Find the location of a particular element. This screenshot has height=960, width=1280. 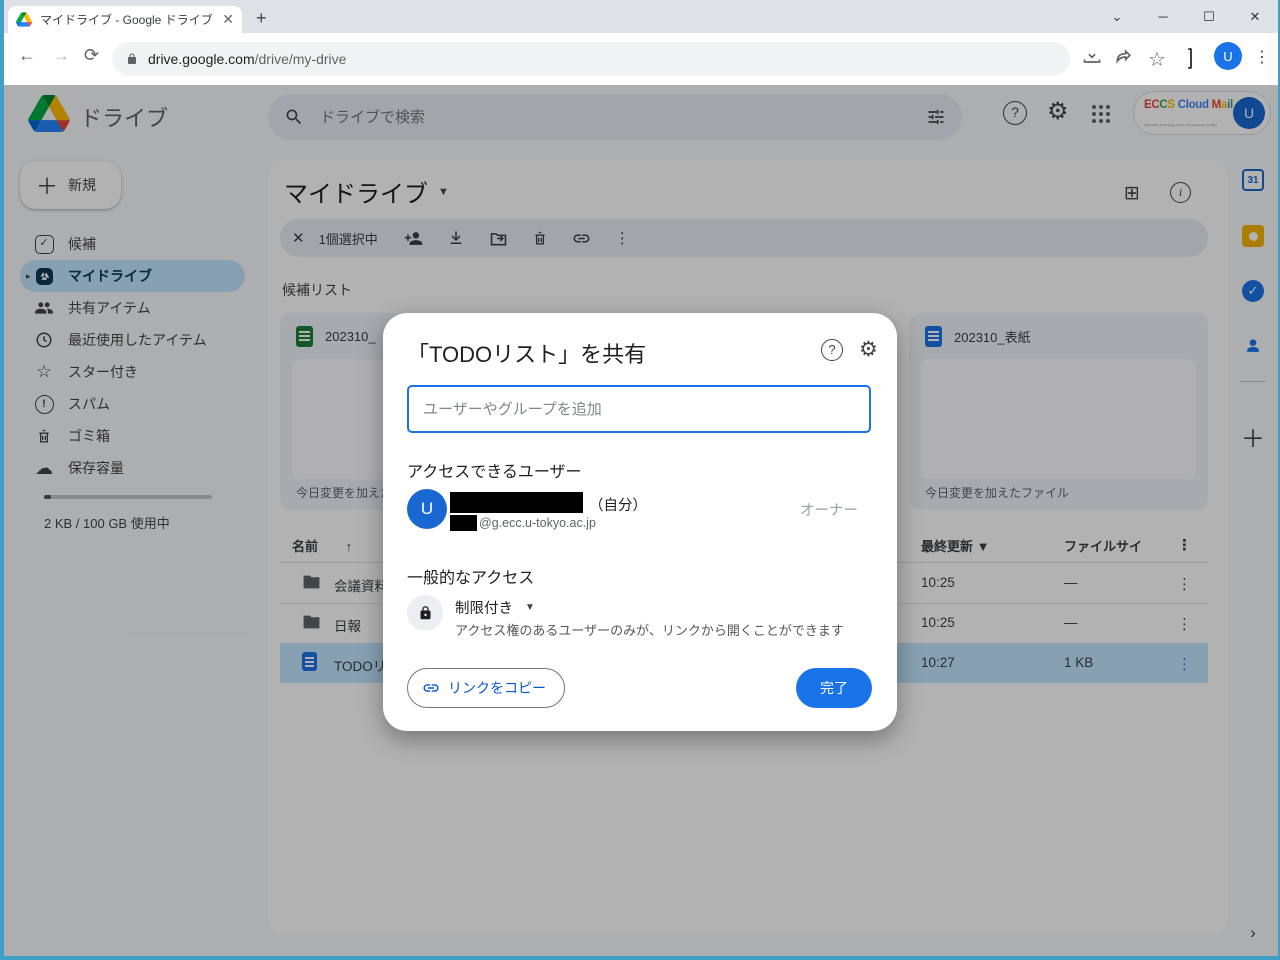

browser-tab: マイドライブ - Google ドライブ ✕ is located at coordinates (125, 19).